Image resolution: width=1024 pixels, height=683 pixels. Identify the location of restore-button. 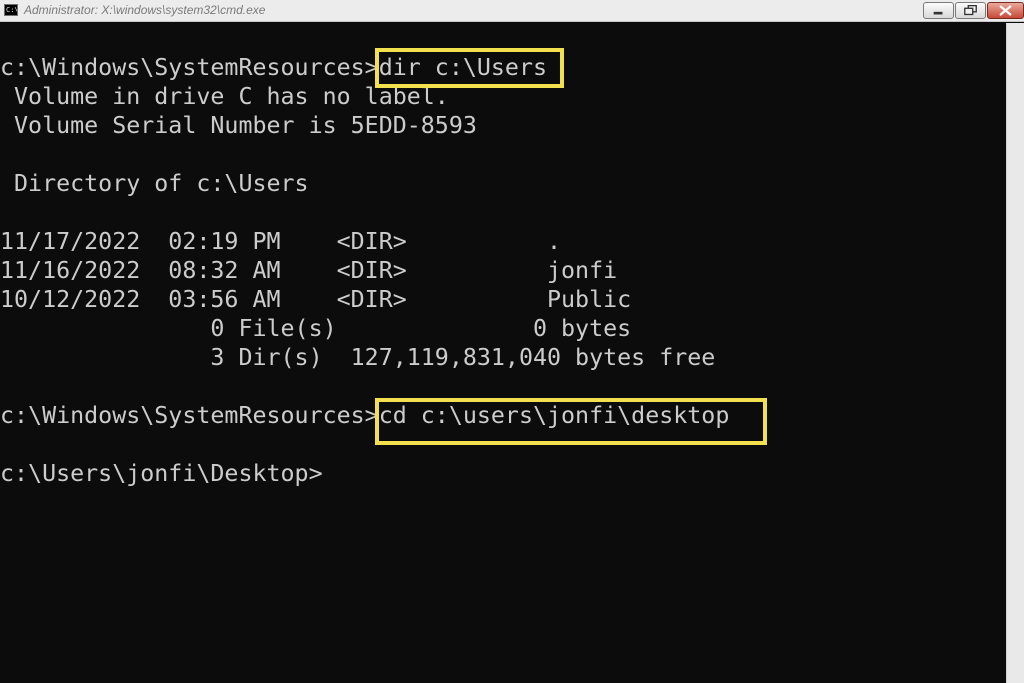
(970, 10).